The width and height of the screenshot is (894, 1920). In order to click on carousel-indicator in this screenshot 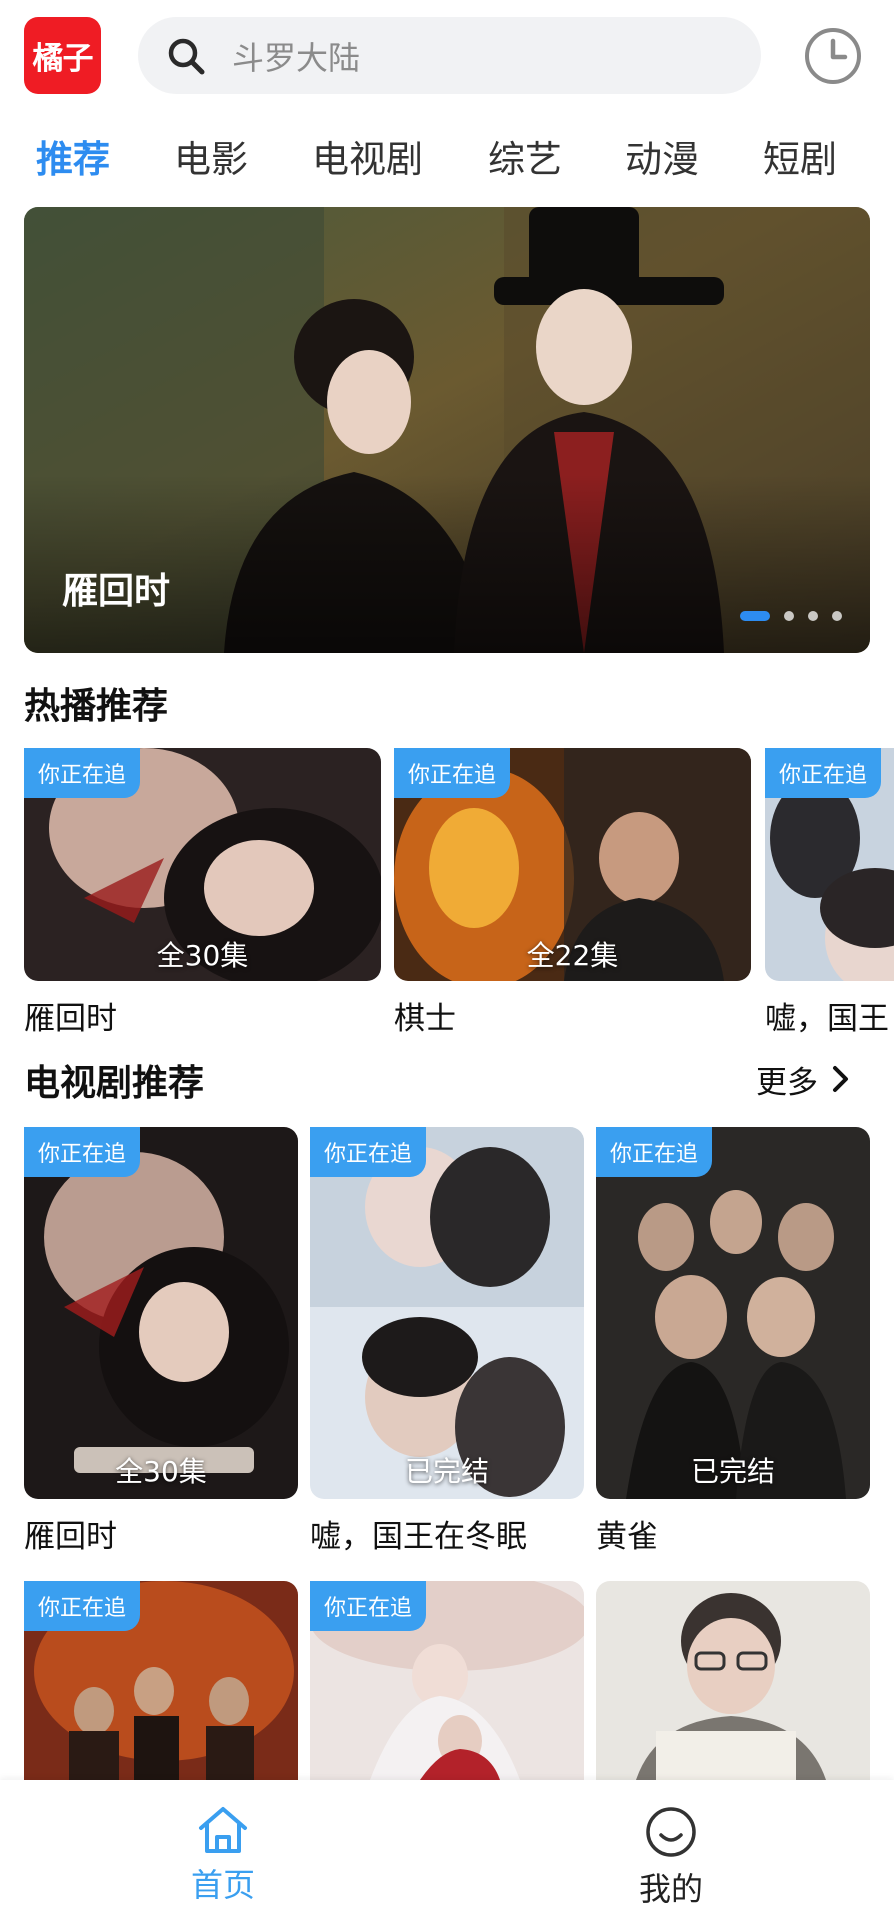, I will do `click(791, 616)`.